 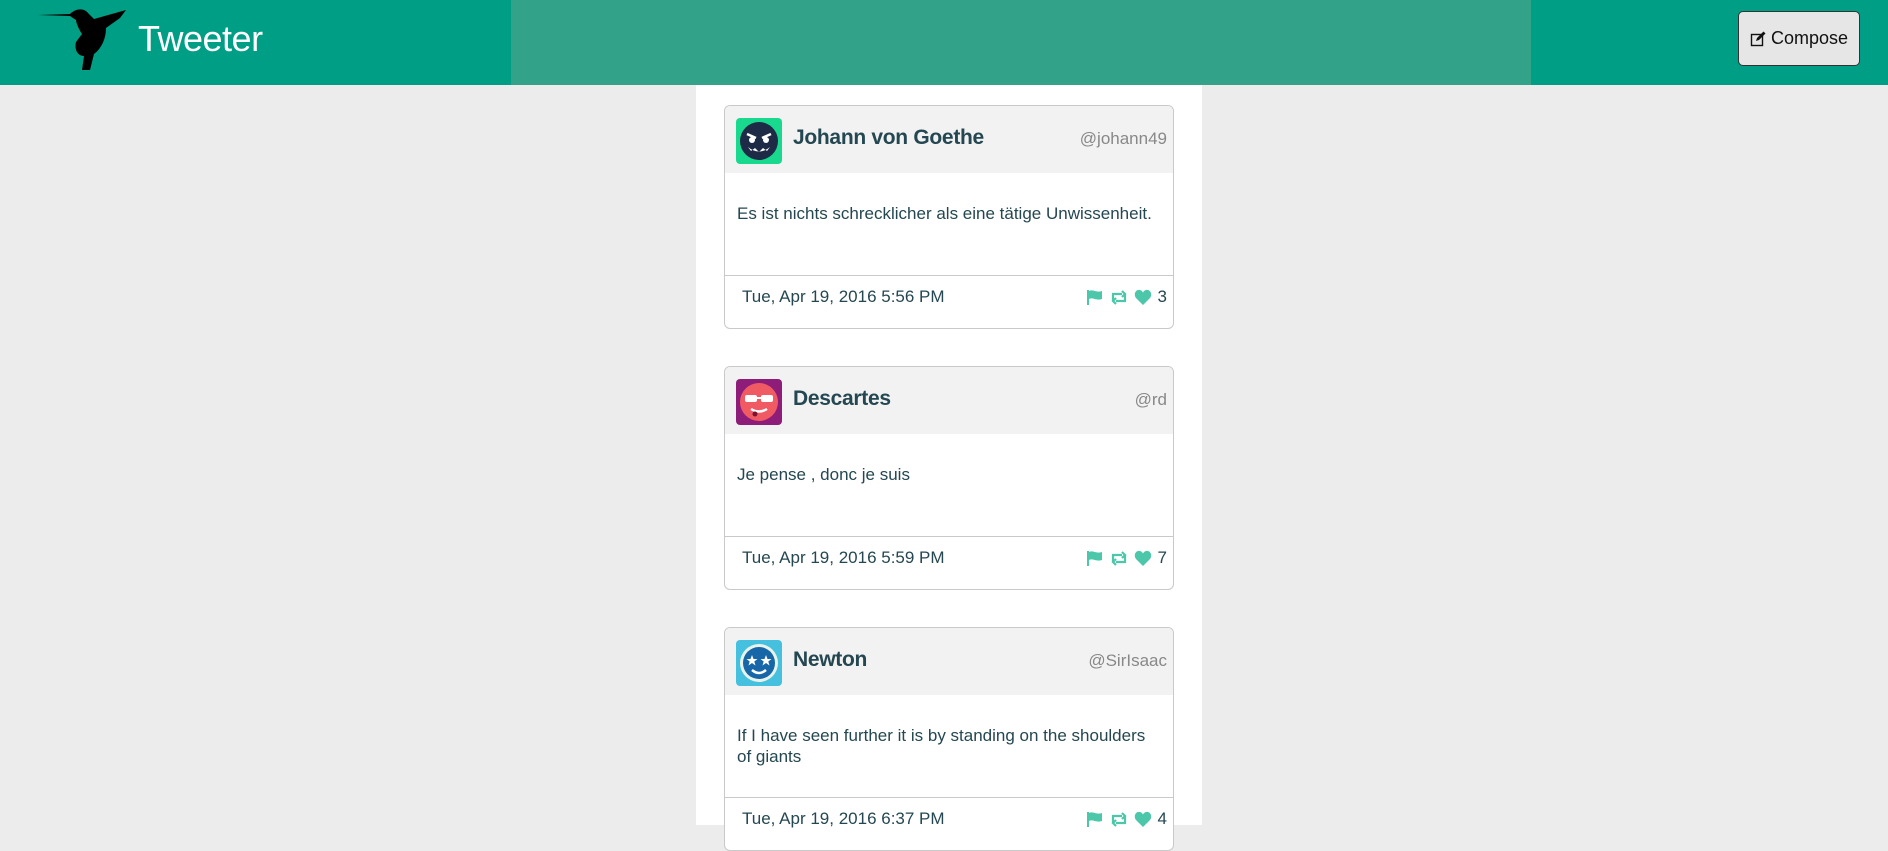 I want to click on tweet-author-name: Newton, so click(x=830, y=660).